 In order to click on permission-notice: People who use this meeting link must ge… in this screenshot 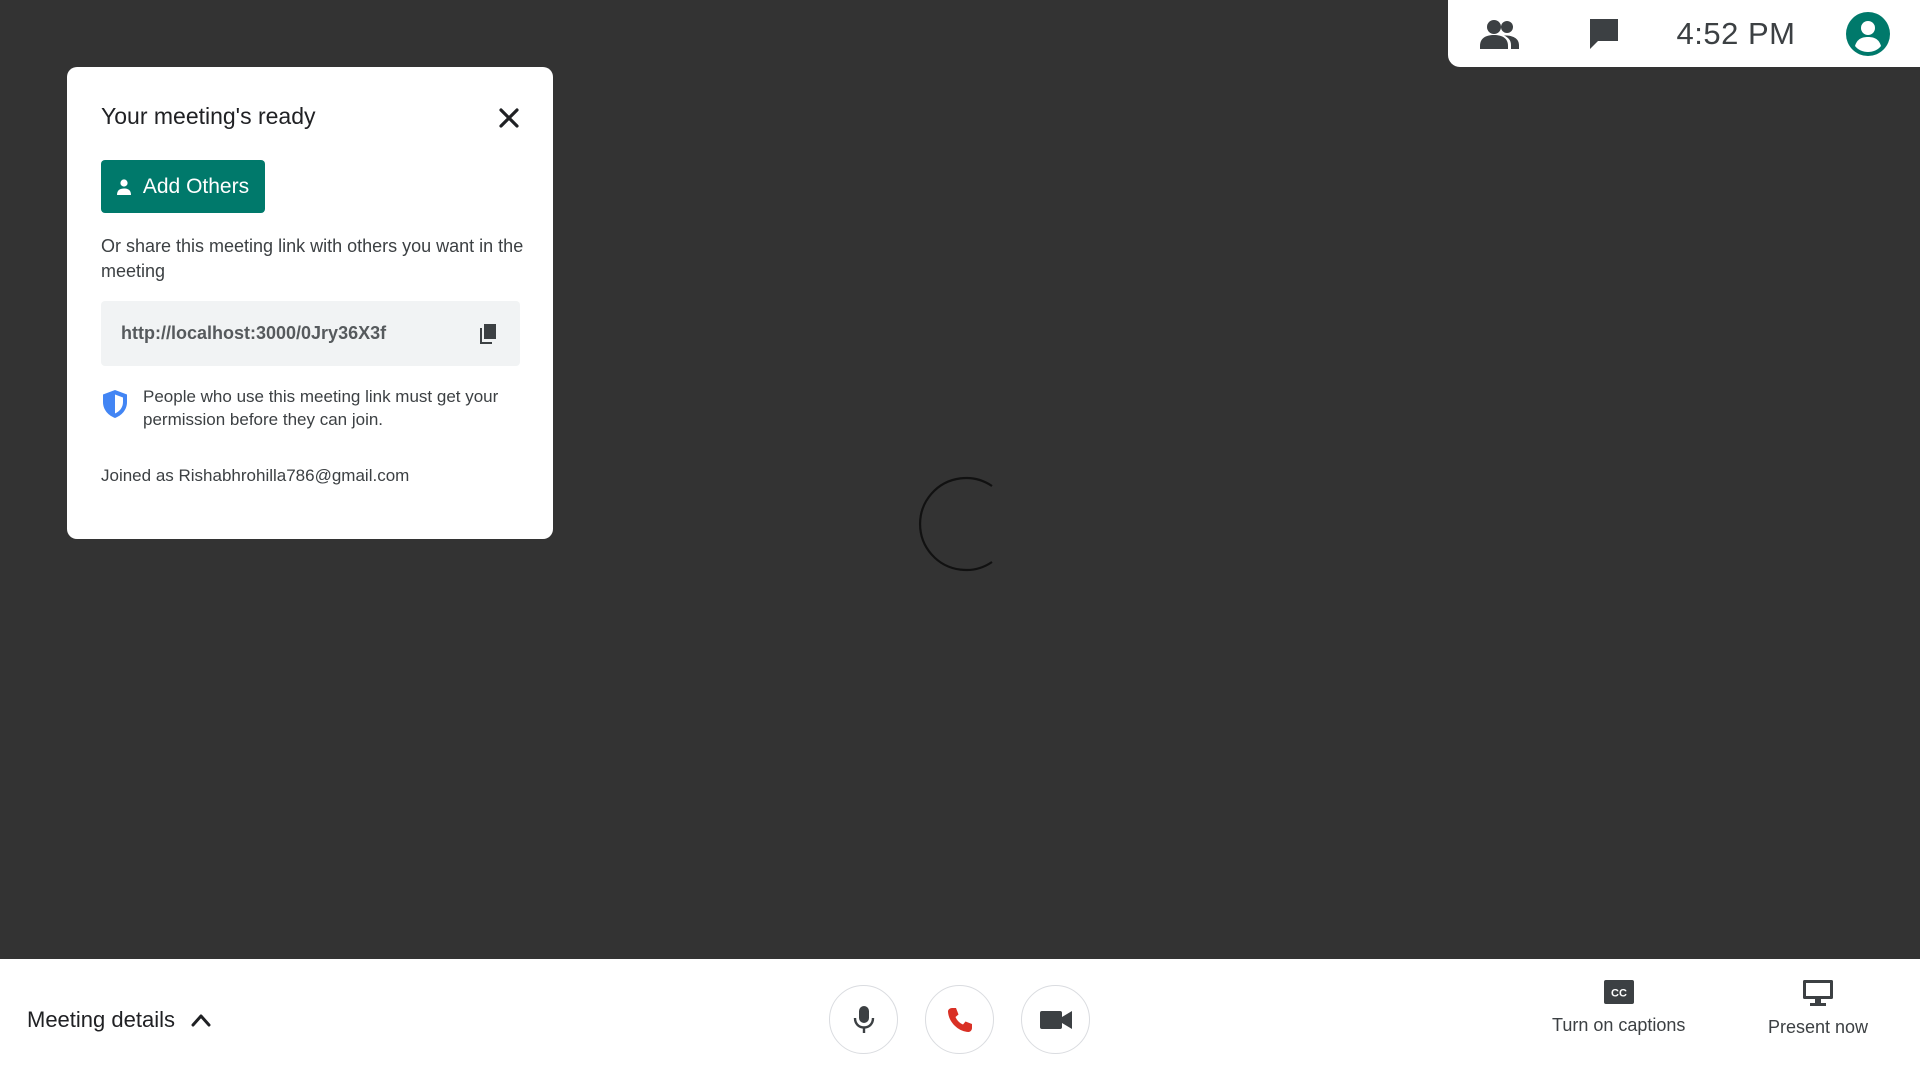, I will do `click(316, 408)`.